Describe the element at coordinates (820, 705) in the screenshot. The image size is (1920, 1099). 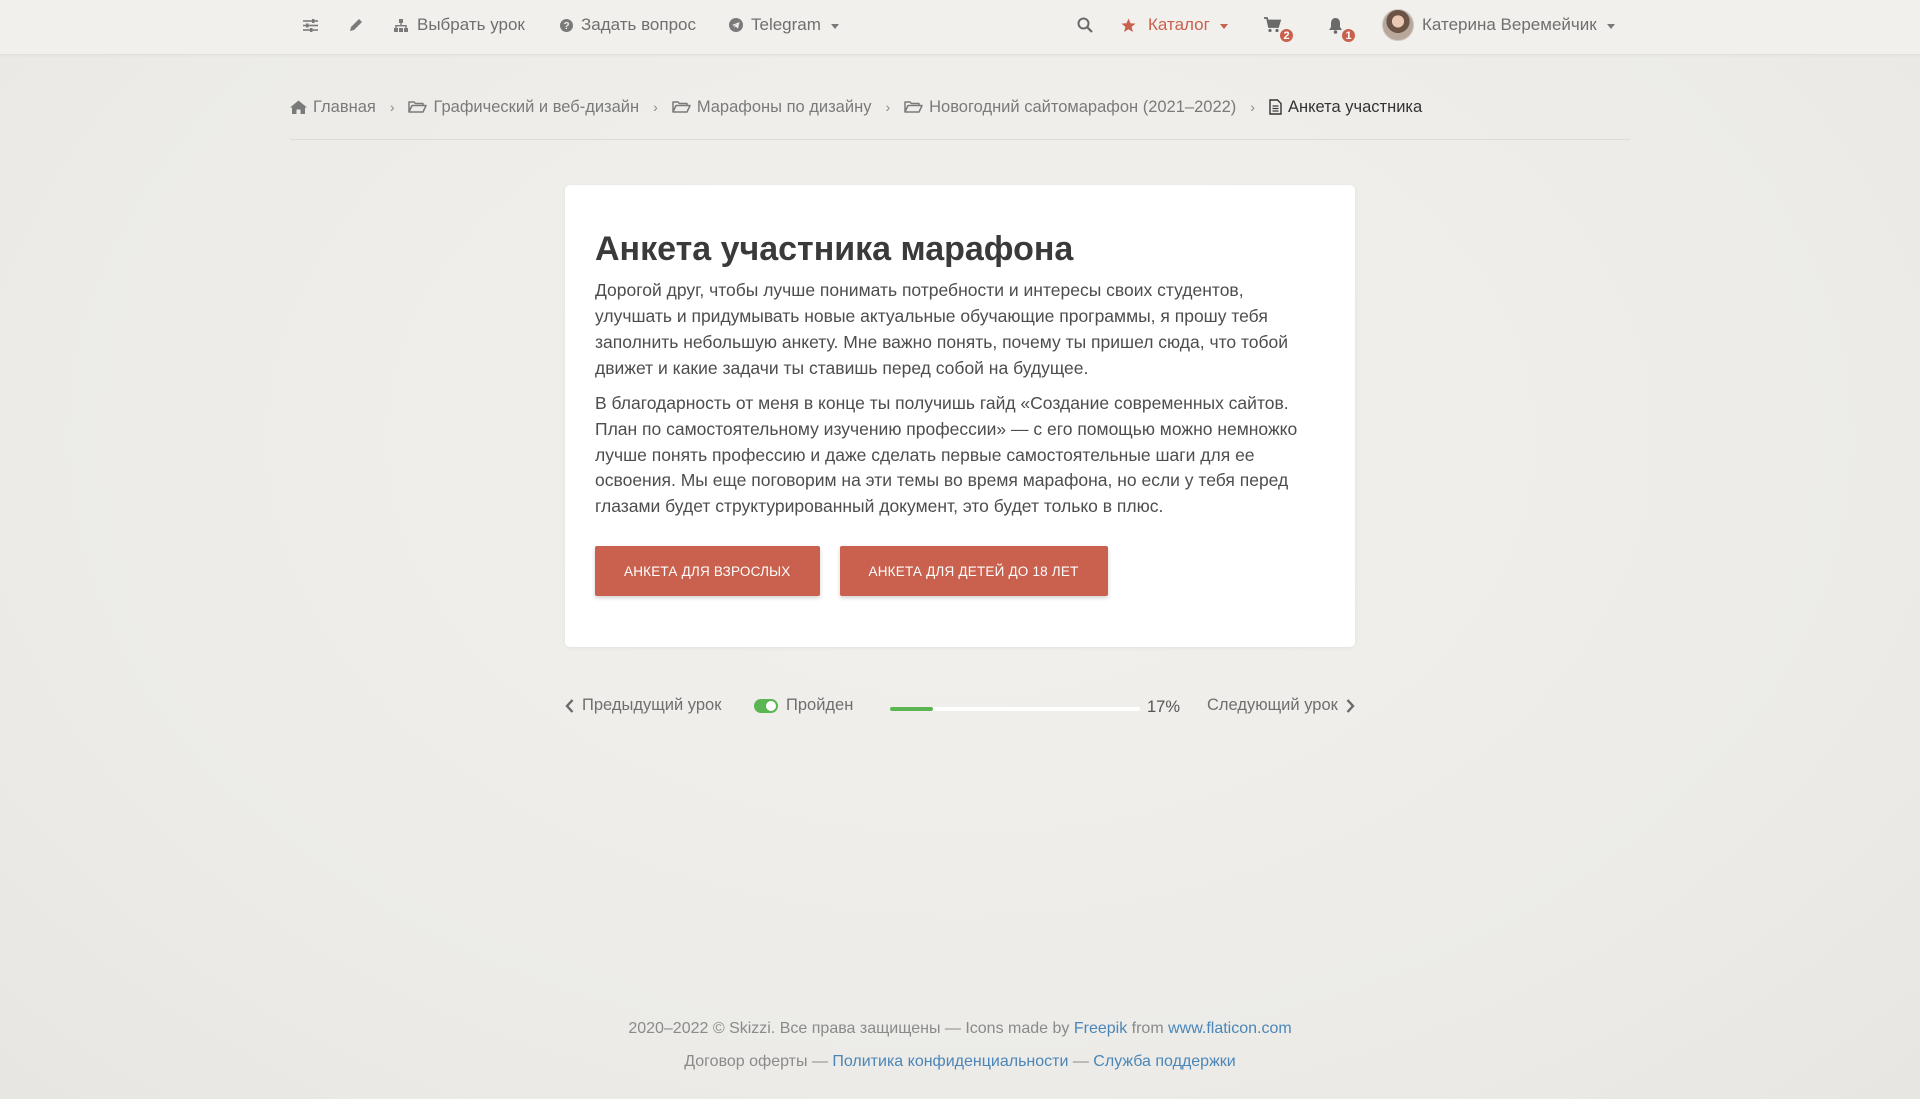
I see `completed-label: Пройден` at that location.